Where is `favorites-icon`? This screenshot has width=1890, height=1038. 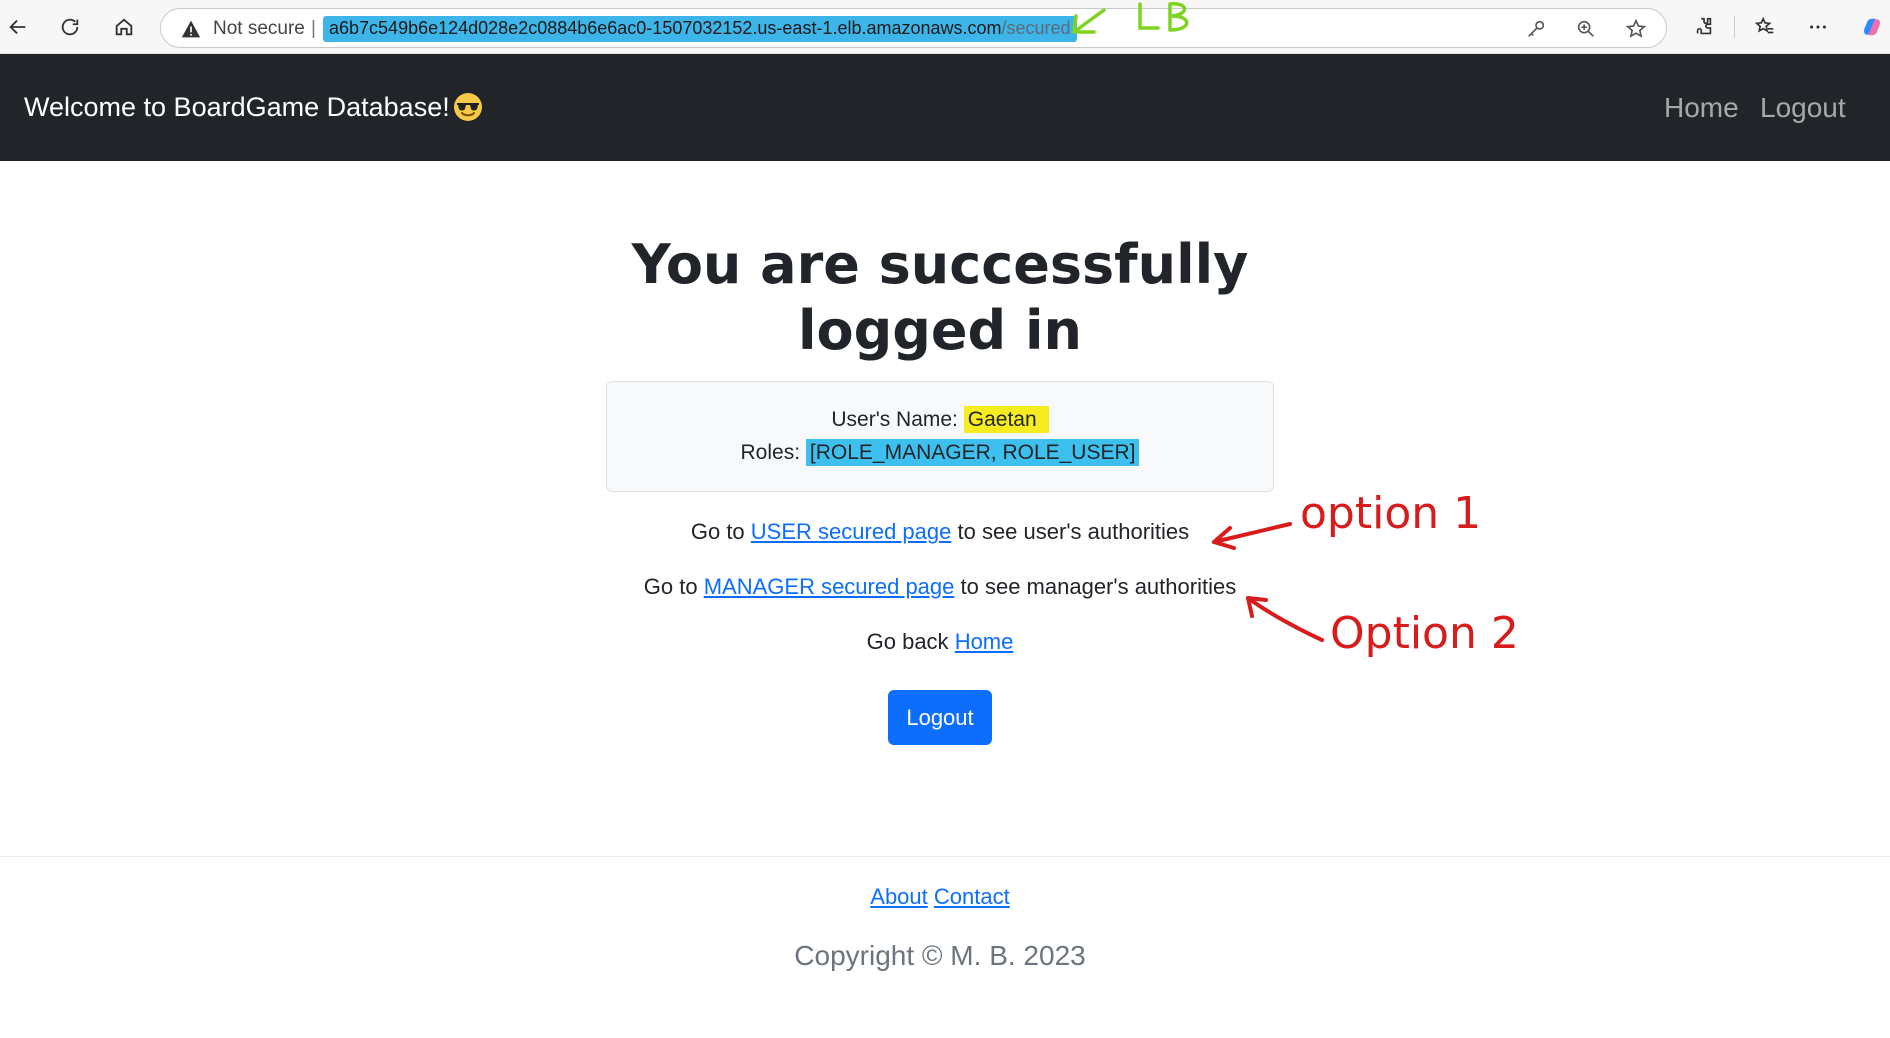 favorites-icon is located at coordinates (1765, 27).